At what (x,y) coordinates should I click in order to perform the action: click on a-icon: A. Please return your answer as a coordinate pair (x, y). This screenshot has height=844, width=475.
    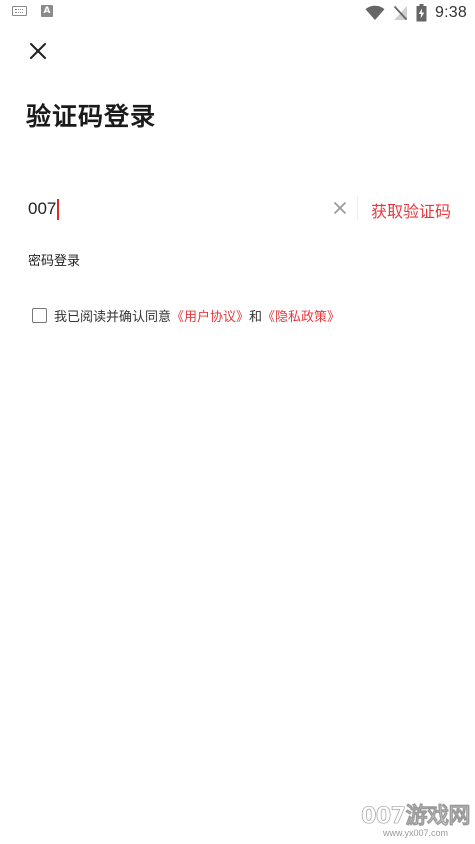
    Looking at the image, I should click on (47, 11).